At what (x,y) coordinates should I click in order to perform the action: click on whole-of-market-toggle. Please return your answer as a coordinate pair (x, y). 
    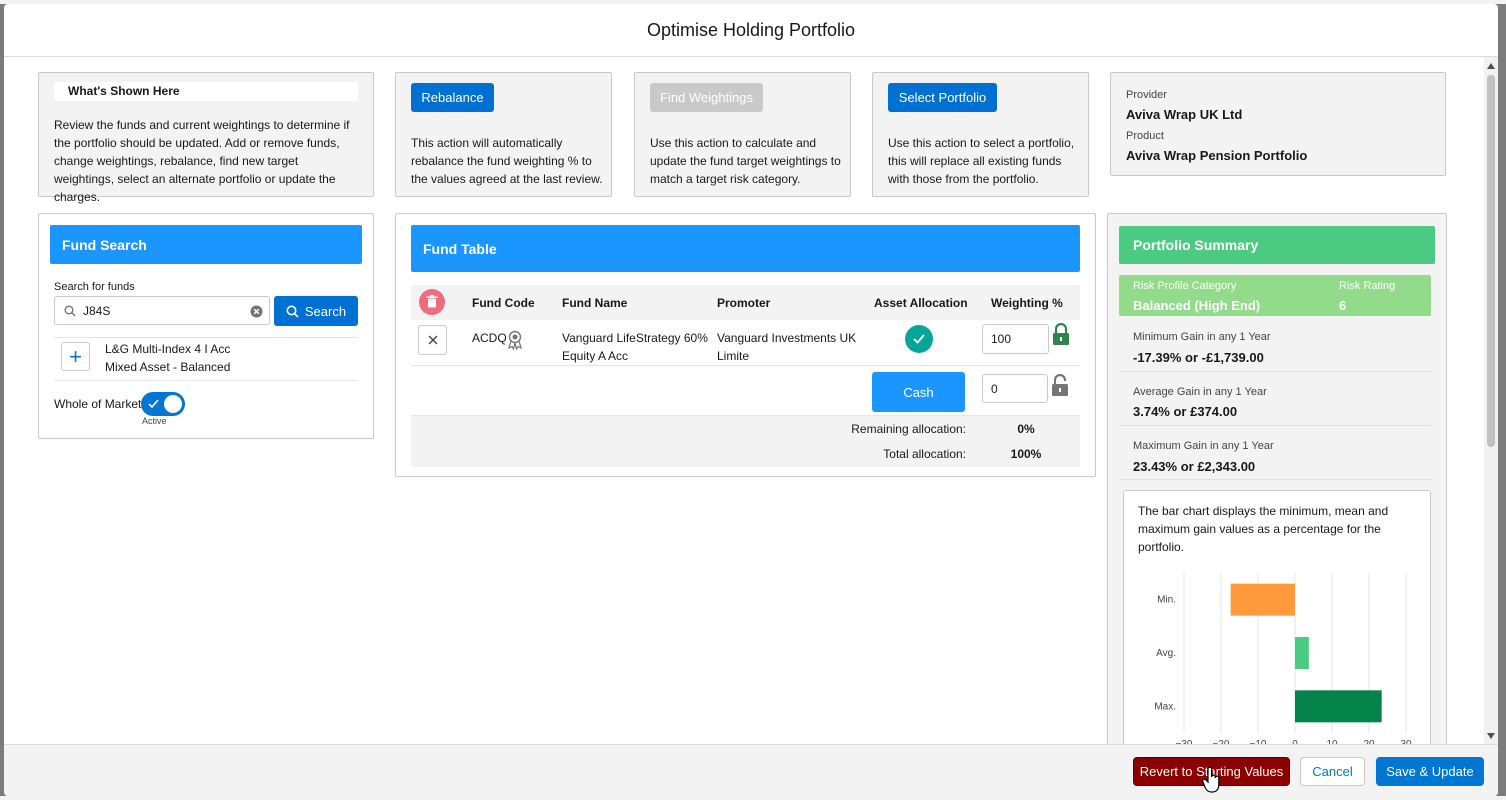
    Looking at the image, I should click on (163, 404).